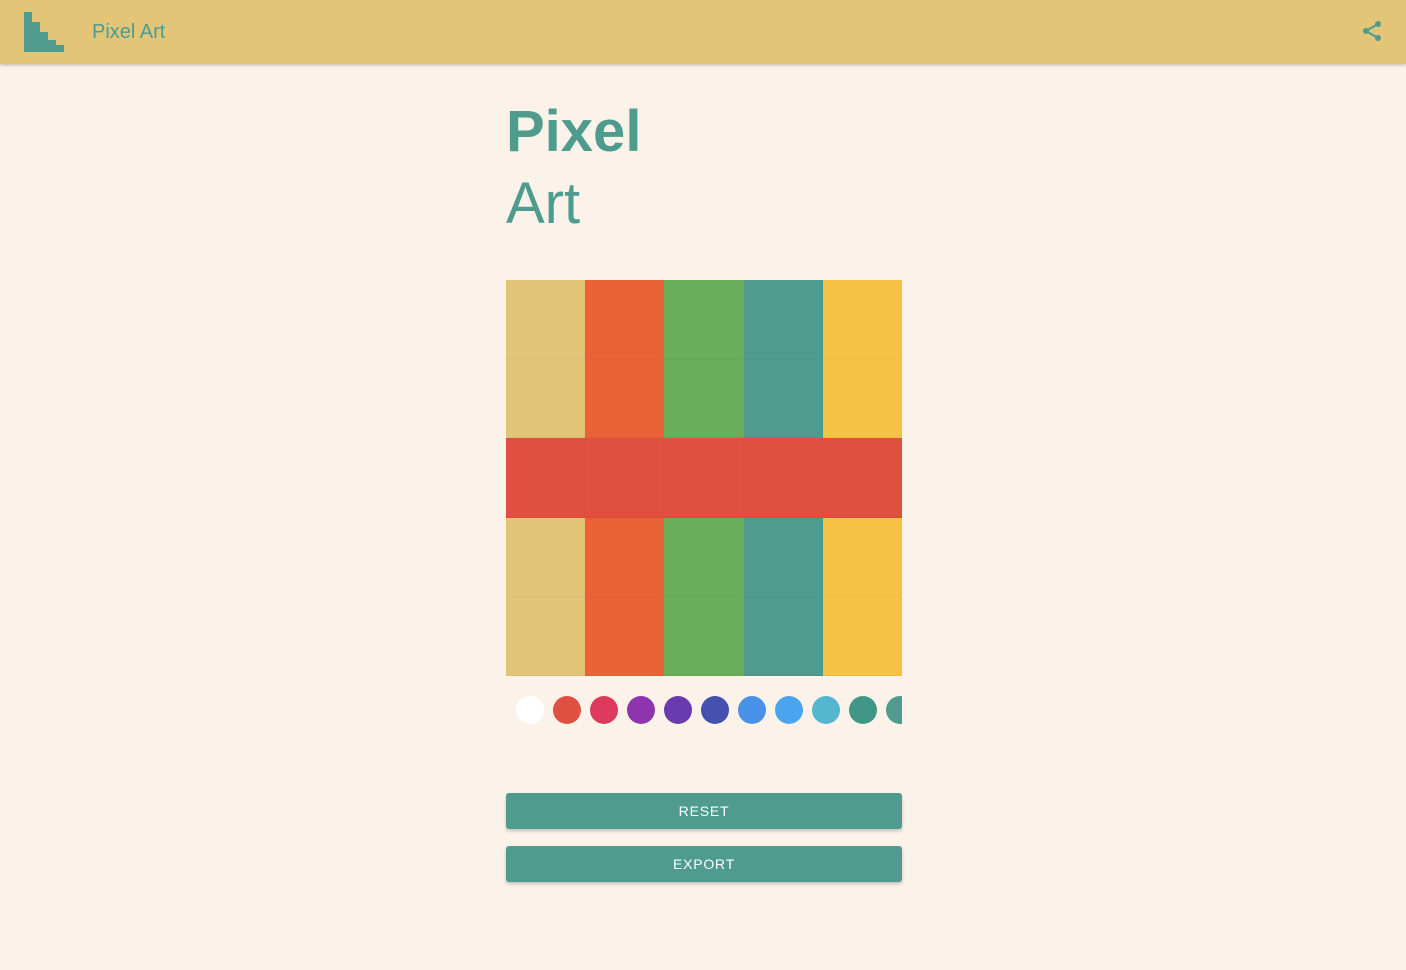 The image size is (1406, 970). I want to click on pixel-staircase-logo-icon, so click(44, 32).